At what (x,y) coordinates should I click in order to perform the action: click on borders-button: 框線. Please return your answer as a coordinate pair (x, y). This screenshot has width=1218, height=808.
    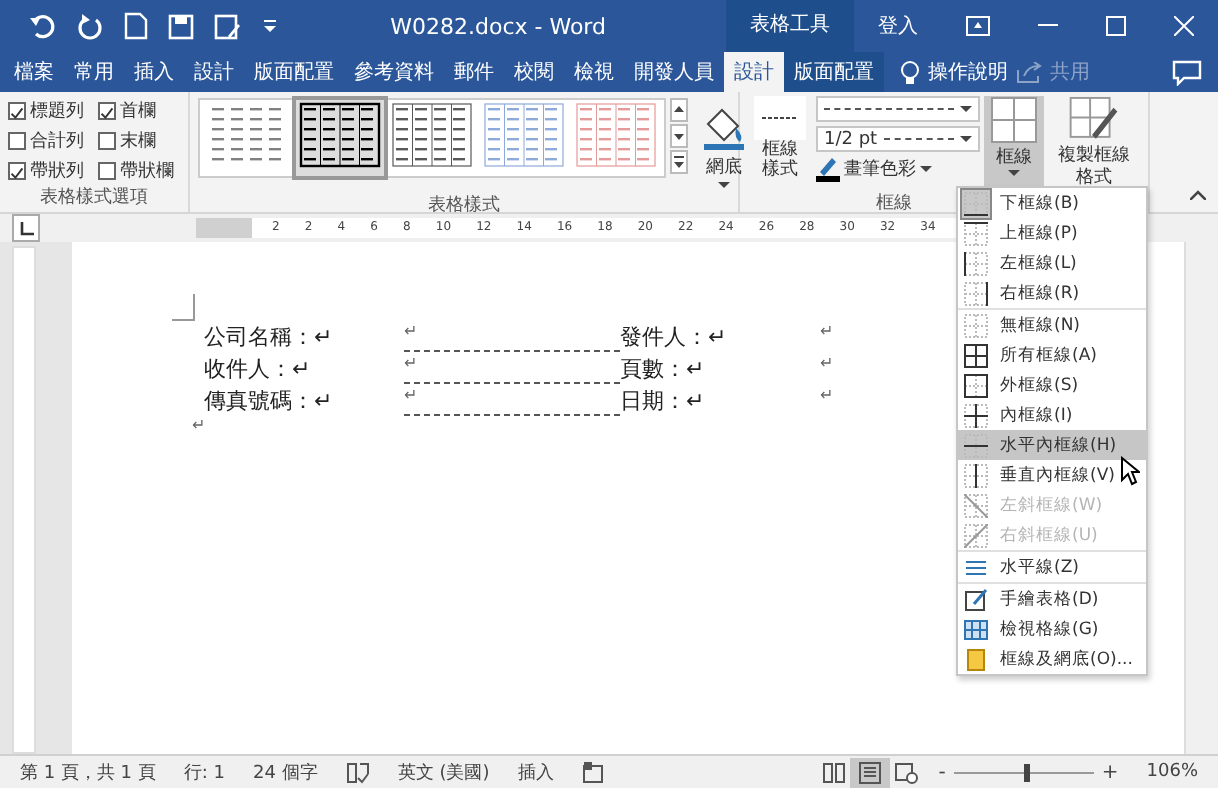
    Looking at the image, I should click on (1014, 143).